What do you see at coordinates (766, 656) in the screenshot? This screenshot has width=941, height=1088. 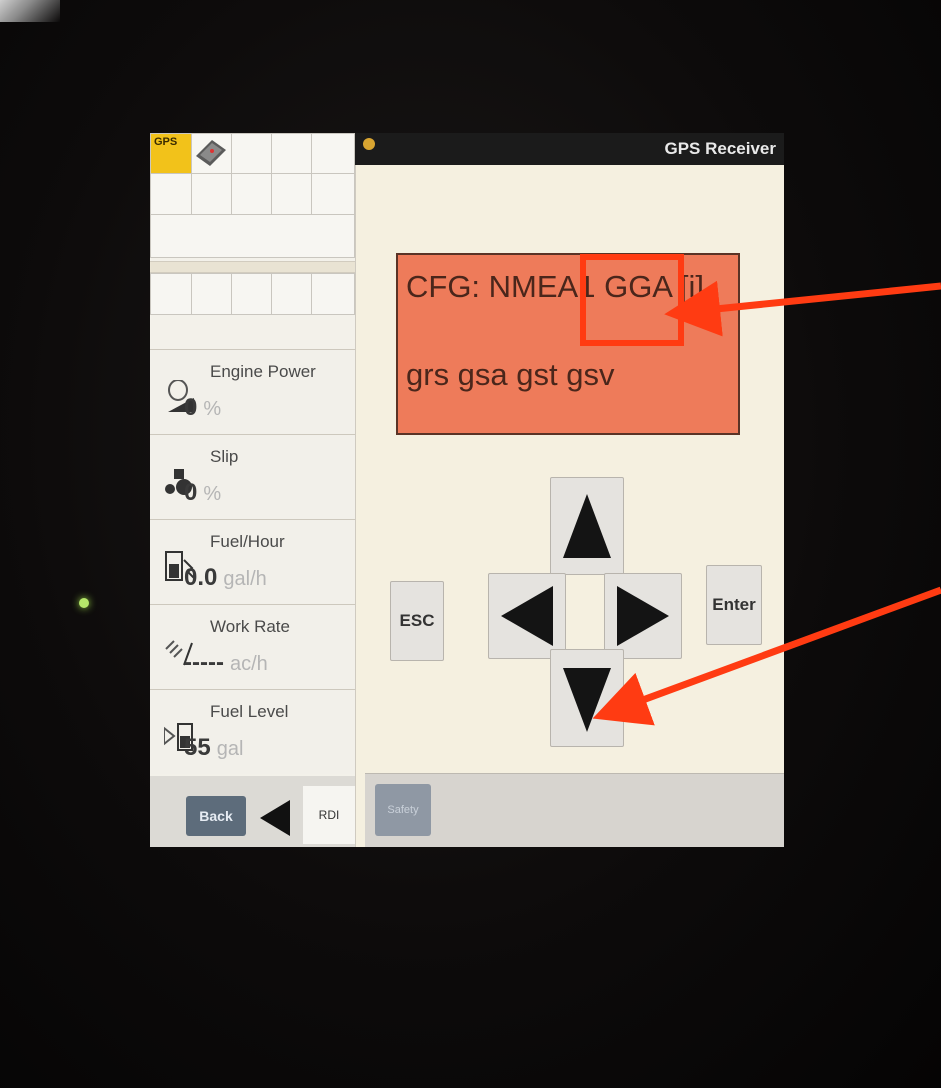 I see `arrow-to-down-button` at bounding box center [766, 656].